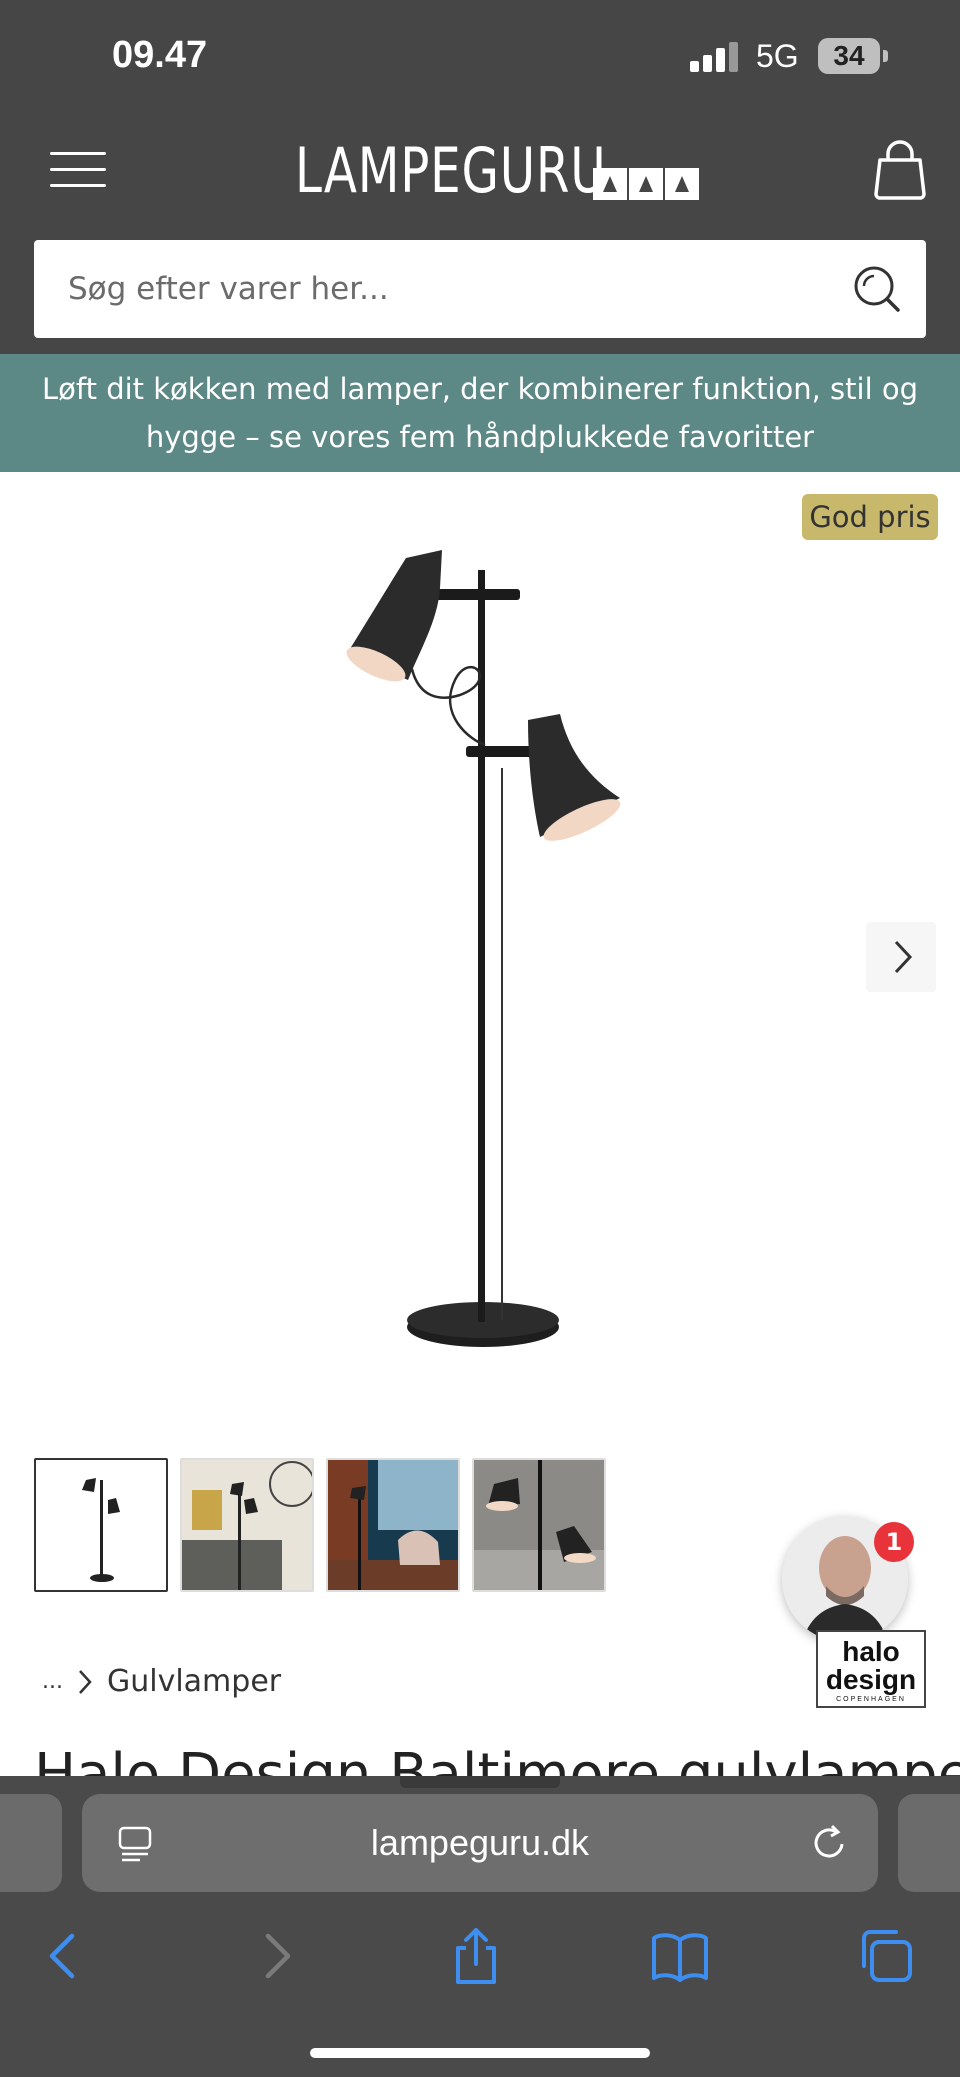 This screenshot has height=2077, width=960. Describe the element at coordinates (871, 1699) in the screenshot. I see `brand-word-3: COPENHAGEN` at that location.